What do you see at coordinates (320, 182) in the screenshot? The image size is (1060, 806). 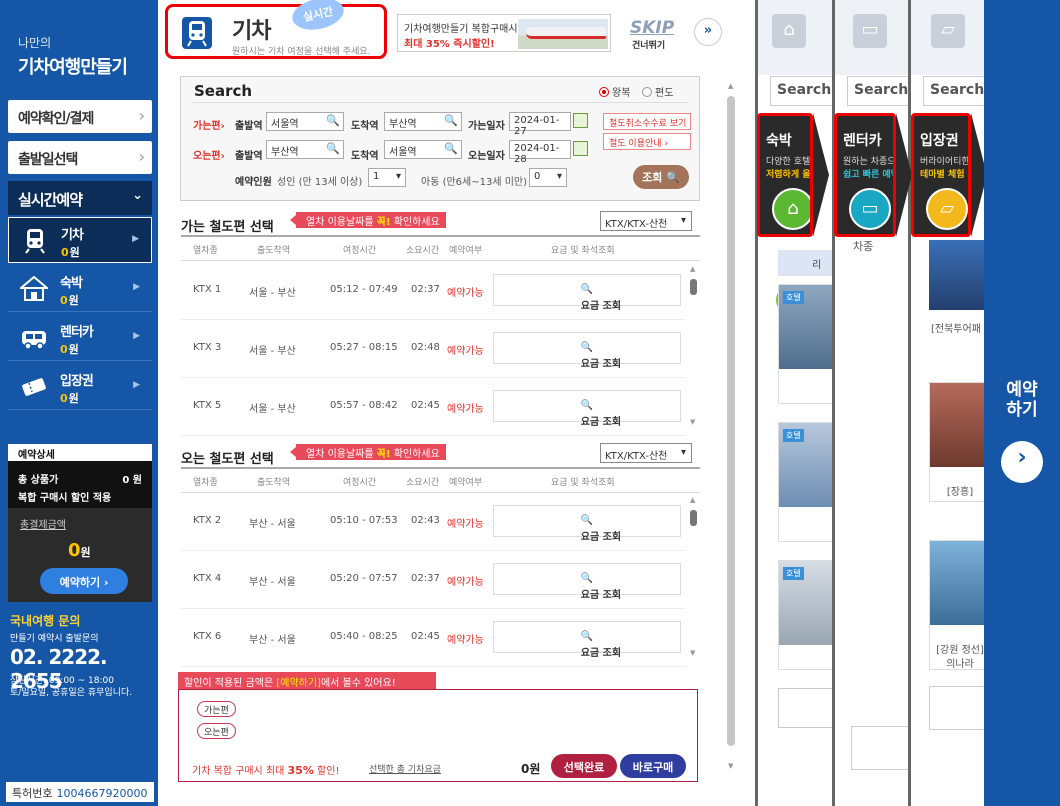 I see `adult-label: 성인 (만 13세 이상)` at bounding box center [320, 182].